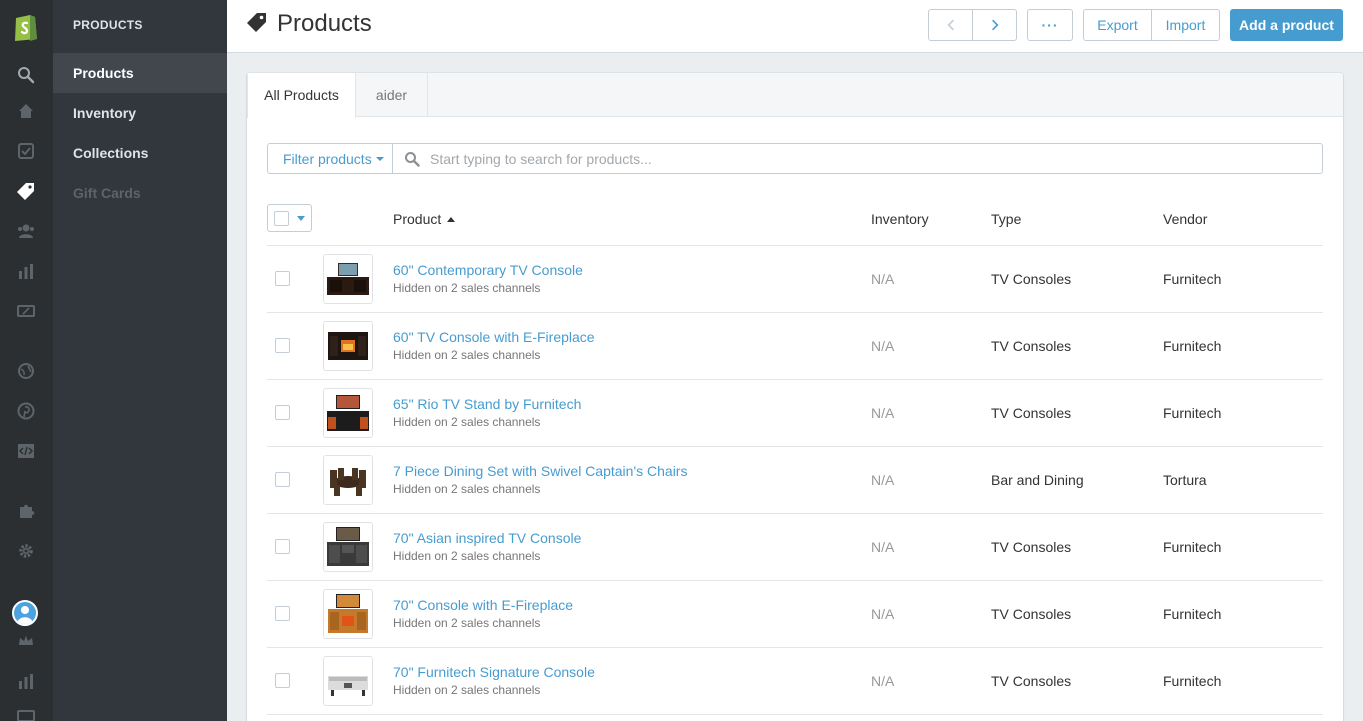  Describe the element at coordinates (26, 371) in the screenshot. I see `globe-icon` at that location.